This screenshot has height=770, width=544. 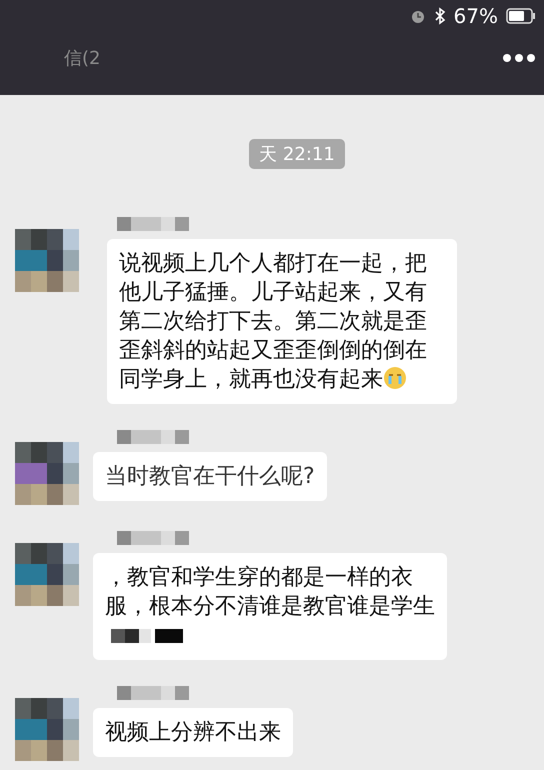 What do you see at coordinates (297, 154) in the screenshot?
I see `timestamp: 天 22:11` at bounding box center [297, 154].